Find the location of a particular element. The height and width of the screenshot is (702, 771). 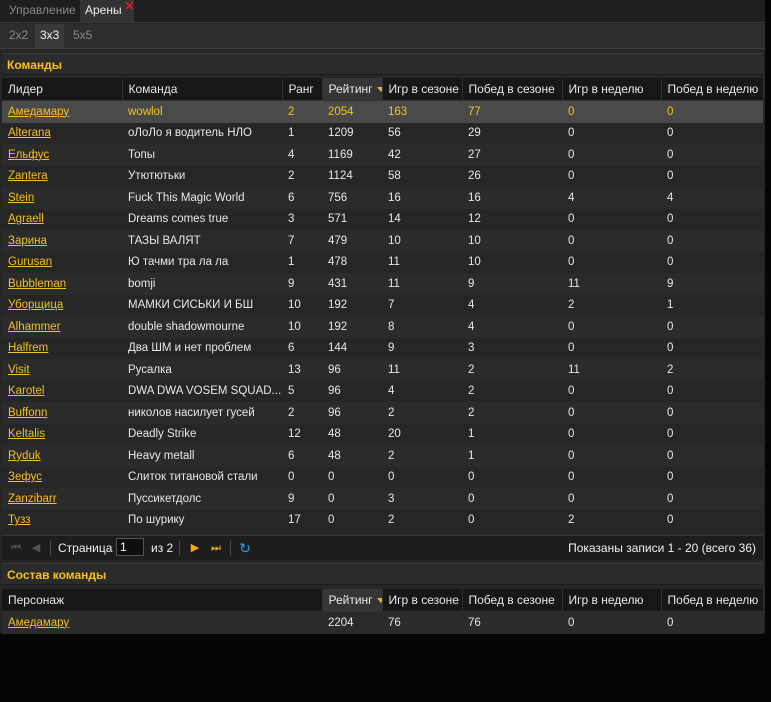

team-row: Зефус Слиток титановой стали 0 0 0 0 0 0 is located at coordinates (382, 477).